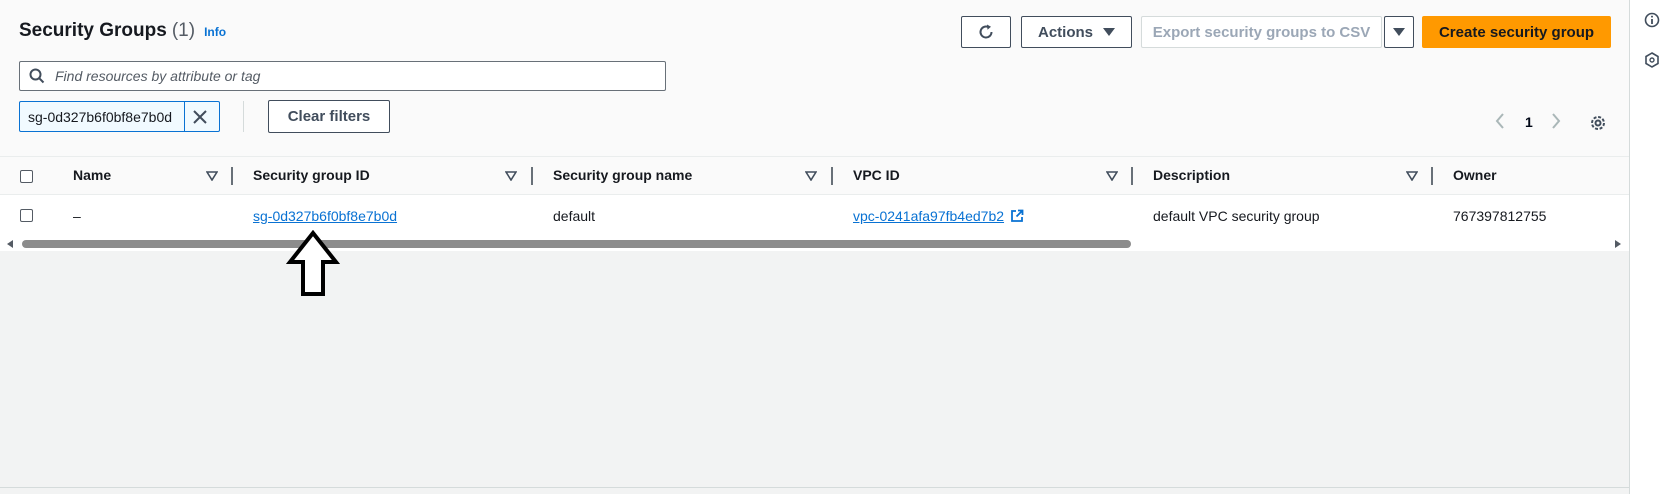  What do you see at coordinates (1500, 216) in the screenshot?
I see `cell-owner: 767397812755` at bounding box center [1500, 216].